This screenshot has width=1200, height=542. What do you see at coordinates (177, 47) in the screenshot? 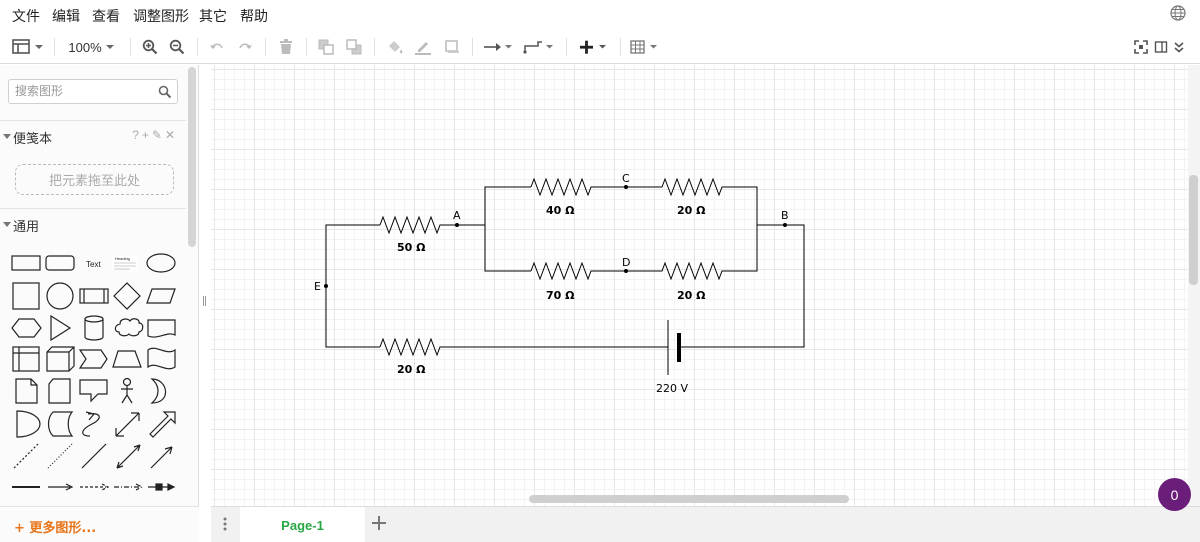
I see `zoom-out-button` at bounding box center [177, 47].